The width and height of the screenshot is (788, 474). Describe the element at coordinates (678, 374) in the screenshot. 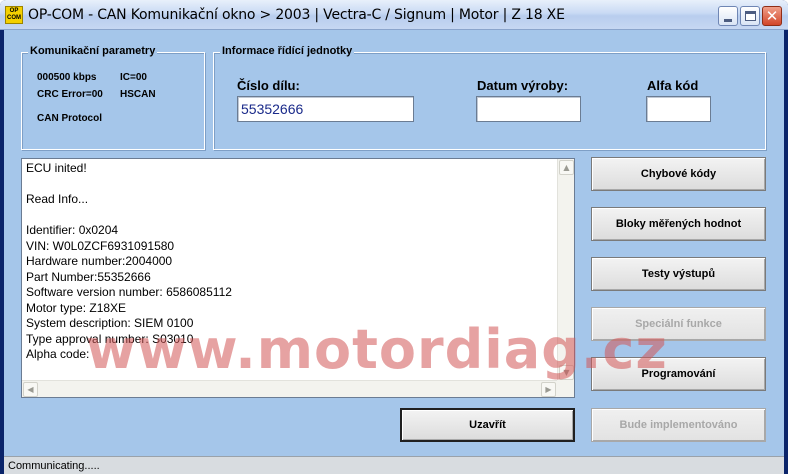

I see `programming-button: Programování` at that location.